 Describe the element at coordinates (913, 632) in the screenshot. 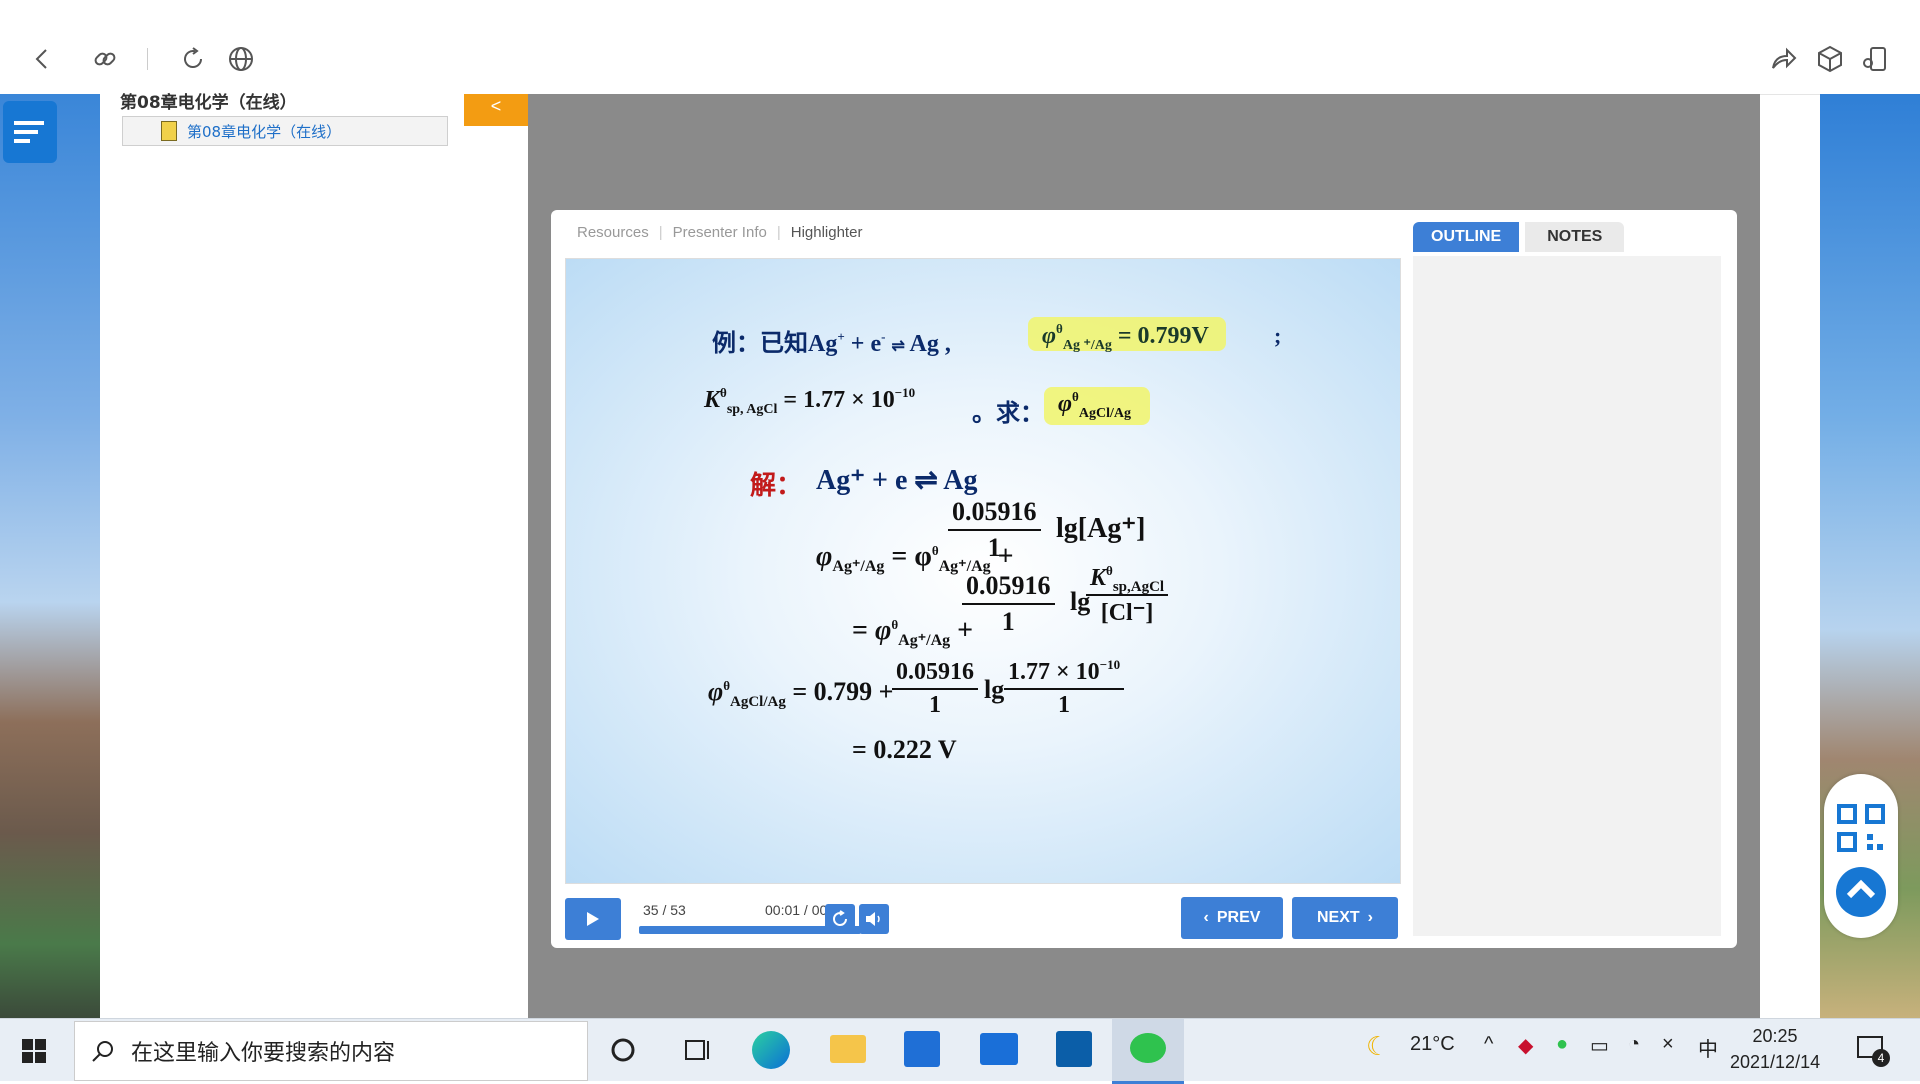

I see `equation-2: = φθAg⁺/Ag +` at that location.